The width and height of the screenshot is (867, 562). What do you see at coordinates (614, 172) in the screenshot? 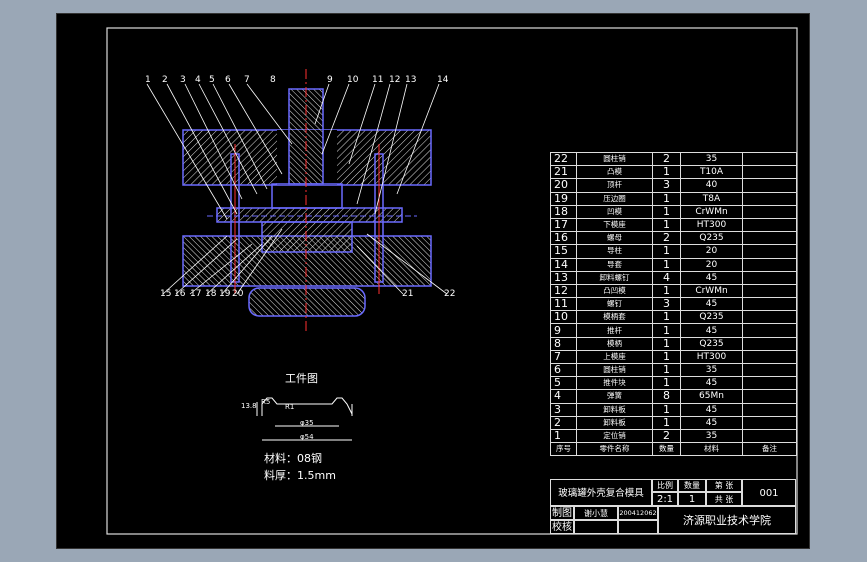
I see `part-name: 凸模` at bounding box center [614, 172].